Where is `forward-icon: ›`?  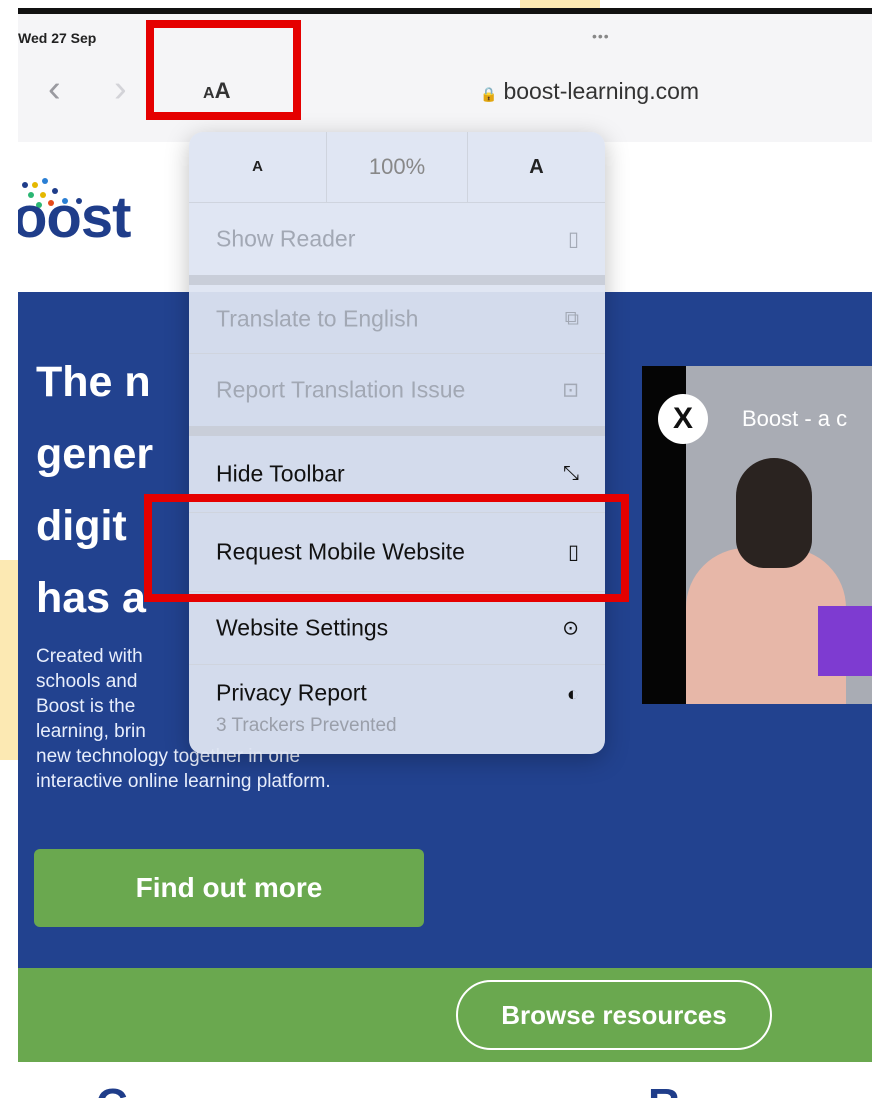
forward-icon: › is located at coordinates (120, 89).